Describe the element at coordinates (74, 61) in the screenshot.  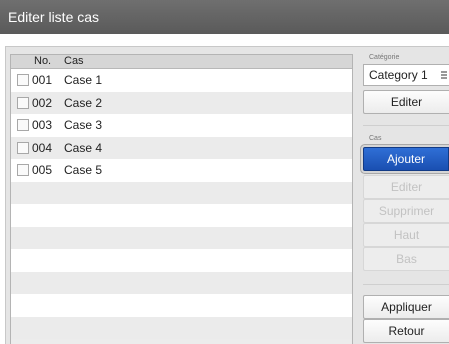
I see `header-cas: Cas` at that location.